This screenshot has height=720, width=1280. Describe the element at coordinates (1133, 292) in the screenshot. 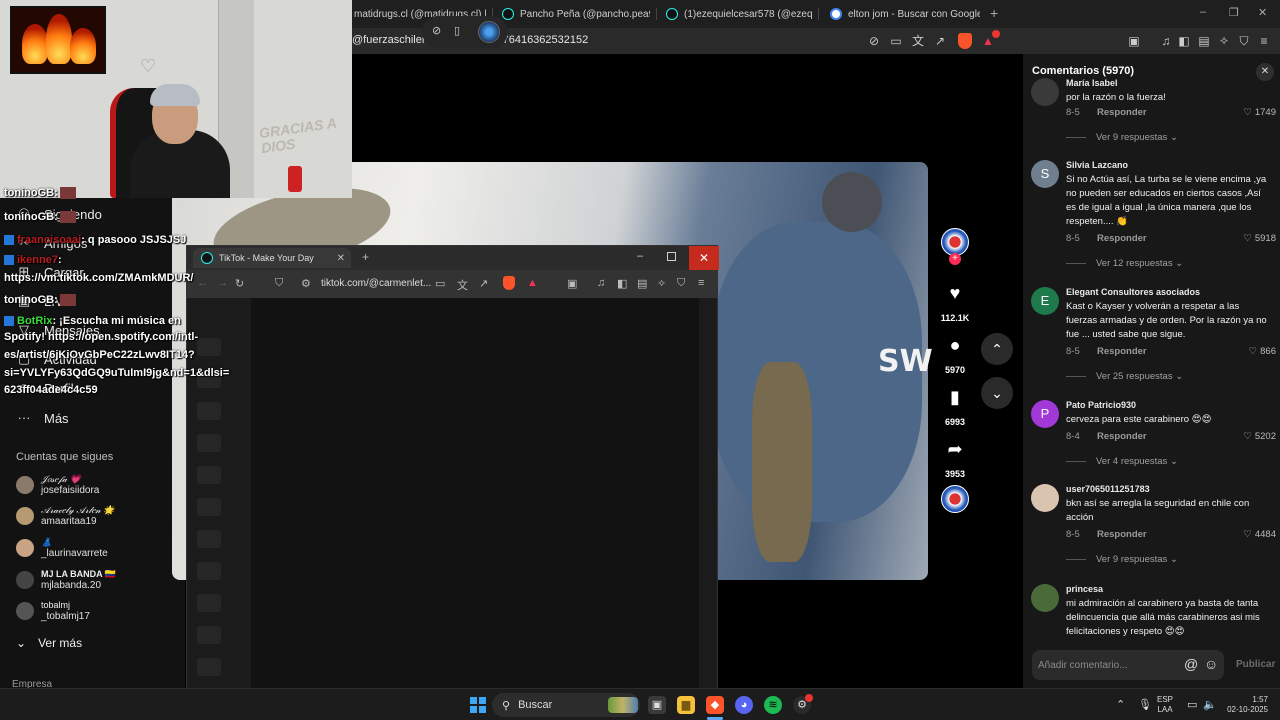

I see `comment-username: Elegant Consultores asociados` at that location.